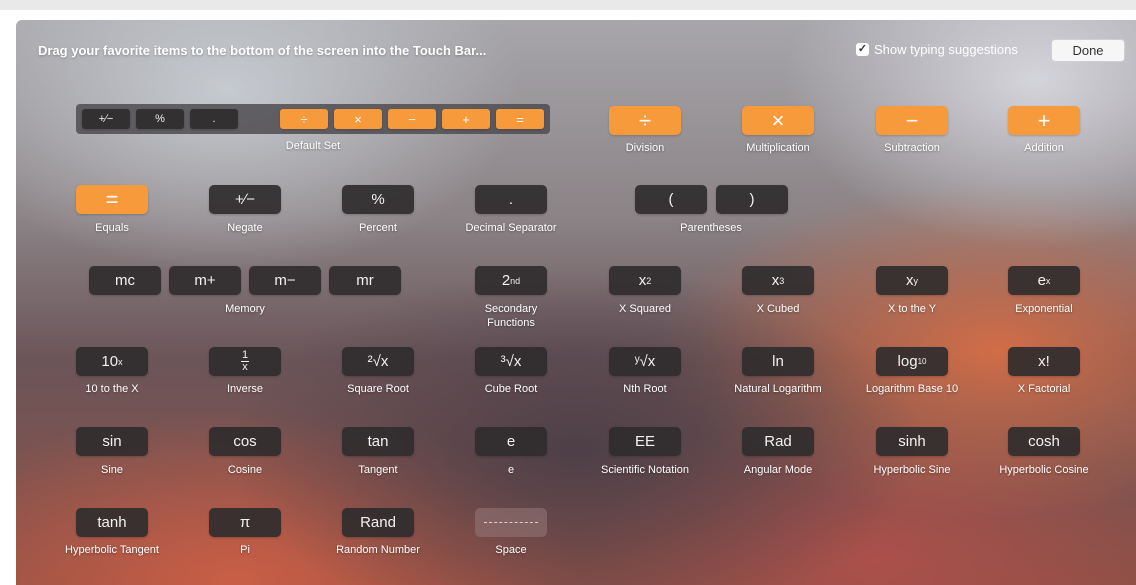 This screenshot has width=1136, height=585. What do you see at coordinates (506, 280) in the screenshot?
I see `secondary-base: 2` at bounding box center [506, 280].